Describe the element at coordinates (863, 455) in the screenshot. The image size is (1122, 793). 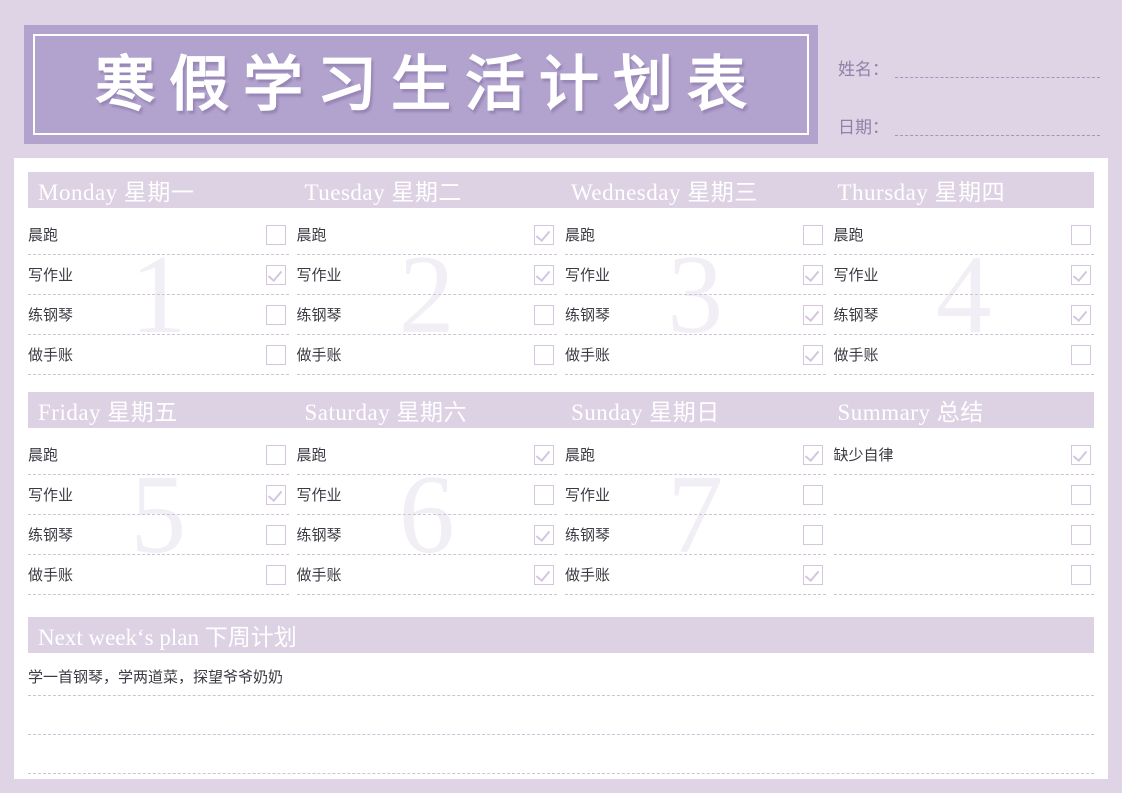
I see `task-label: 缺少自律` at that location.